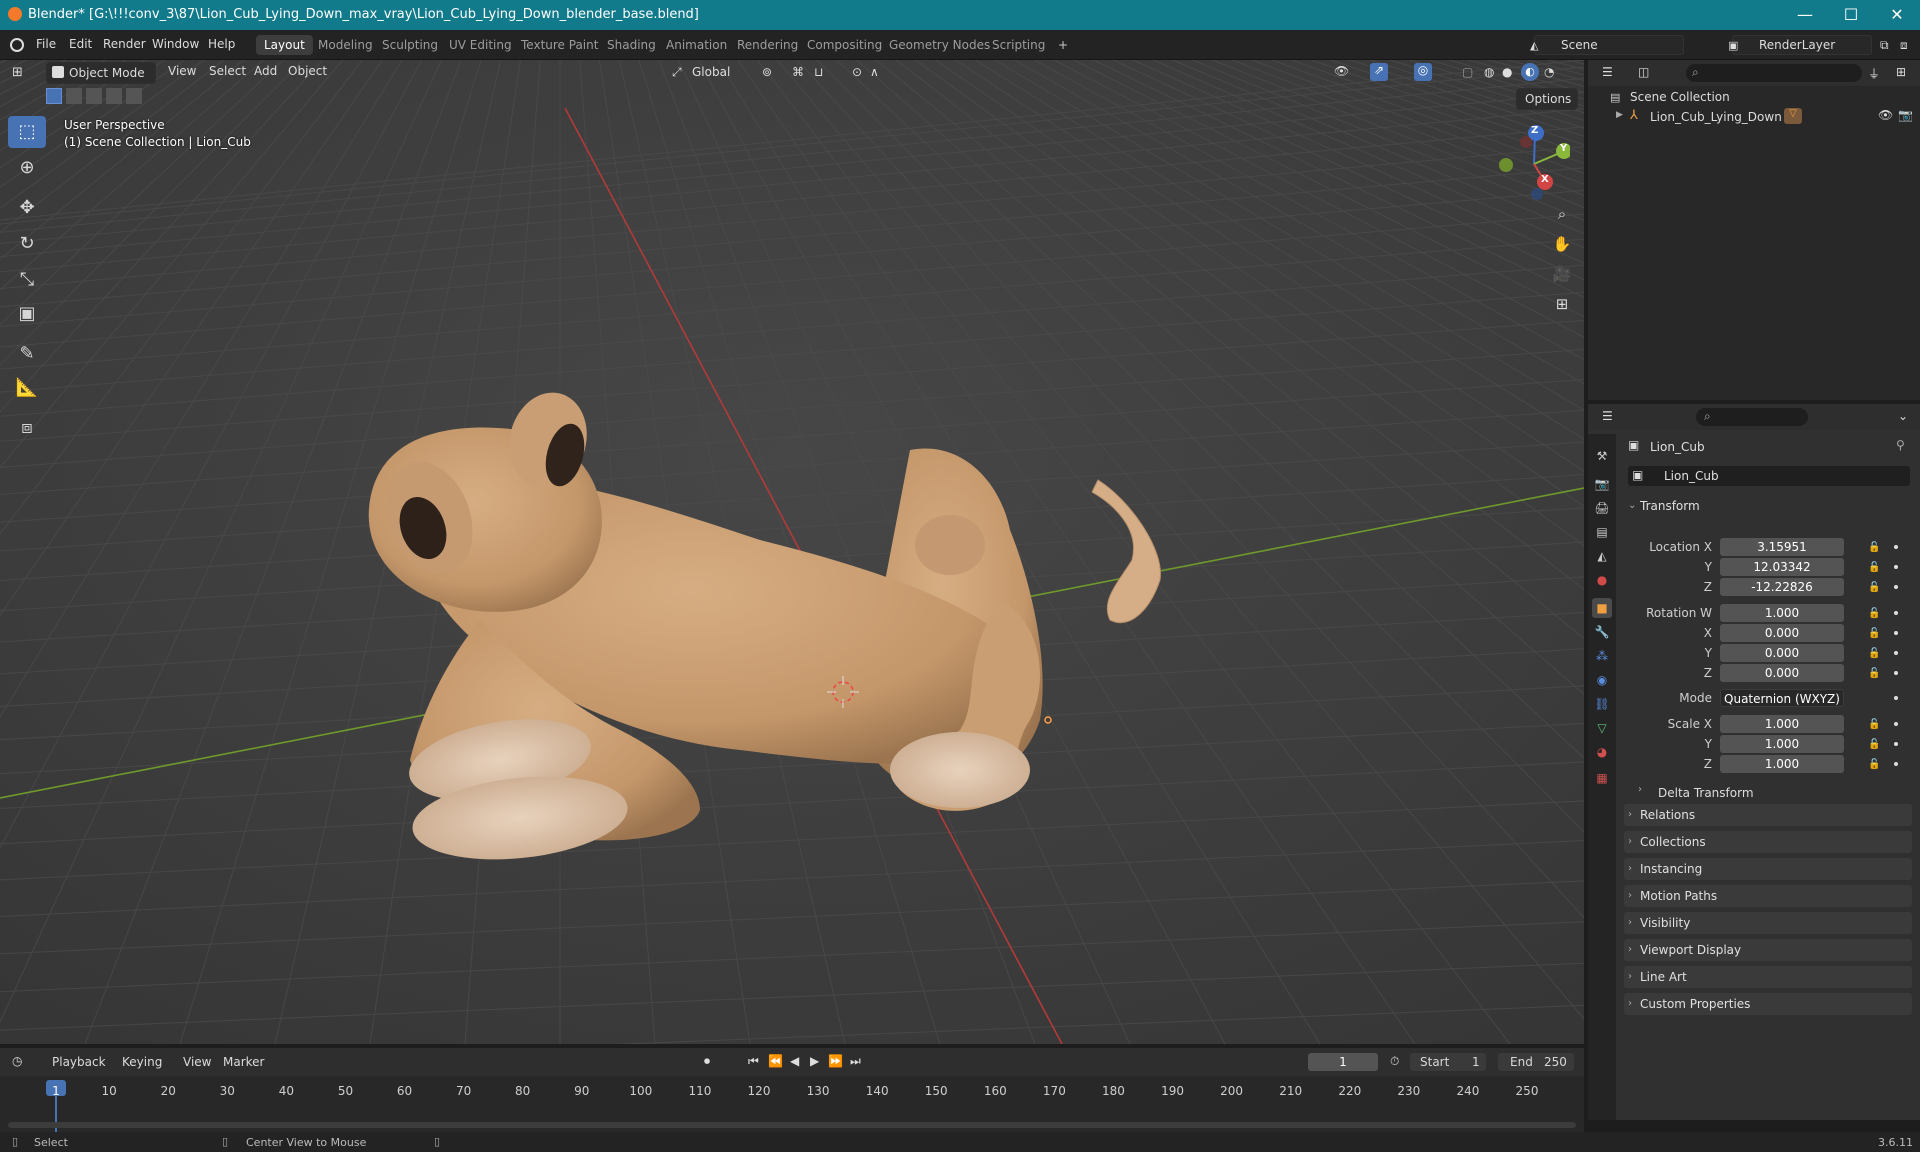  I want to click on tab-rendering: Rendering, so click(767, 45).